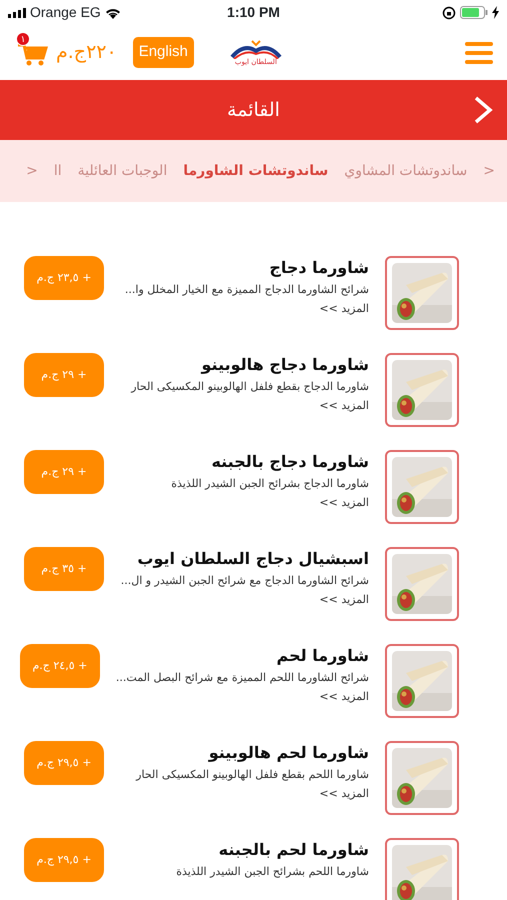 The height and width of the screenshot is (900, 507). What do you see at coordinates (65, 12) in the screenshot?
I see `carrier-name: Orange EG` at bounding box center [65, 12].